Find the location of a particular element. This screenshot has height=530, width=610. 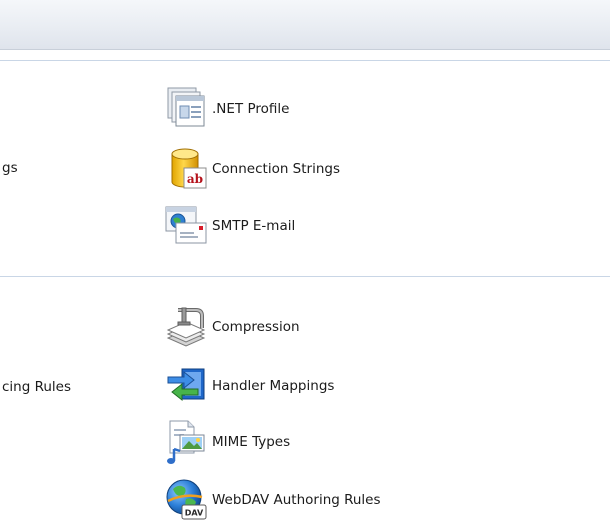

header-bar is located at coordinates (305, 25).